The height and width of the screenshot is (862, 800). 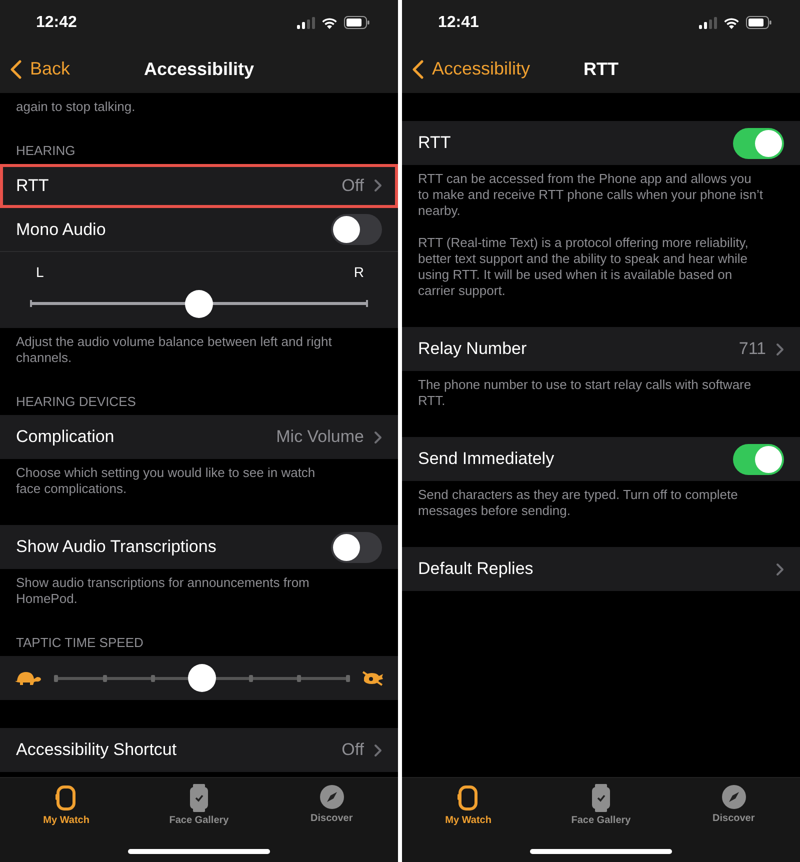 What do you see at coordinates (199, 186) in the screenshot?
I see `settings-row: RTT Off` at bounding box center [199, 186].